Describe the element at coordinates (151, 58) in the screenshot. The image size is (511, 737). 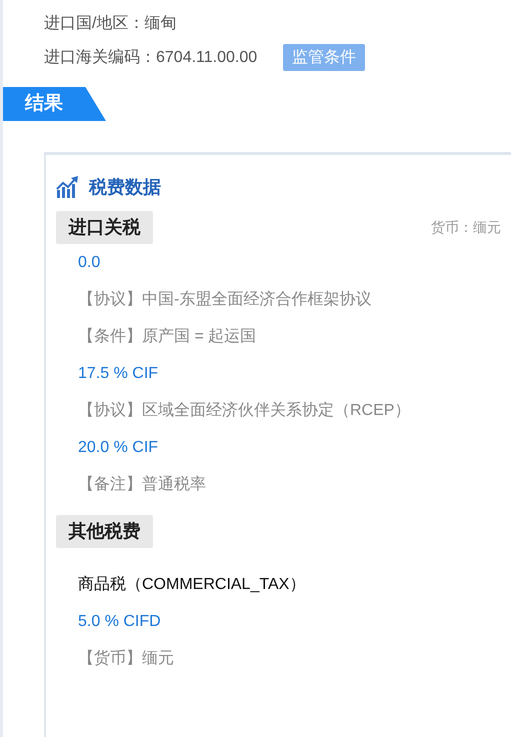
I see `info-text: 进口海关编码：6704.11.00.00` at that location.